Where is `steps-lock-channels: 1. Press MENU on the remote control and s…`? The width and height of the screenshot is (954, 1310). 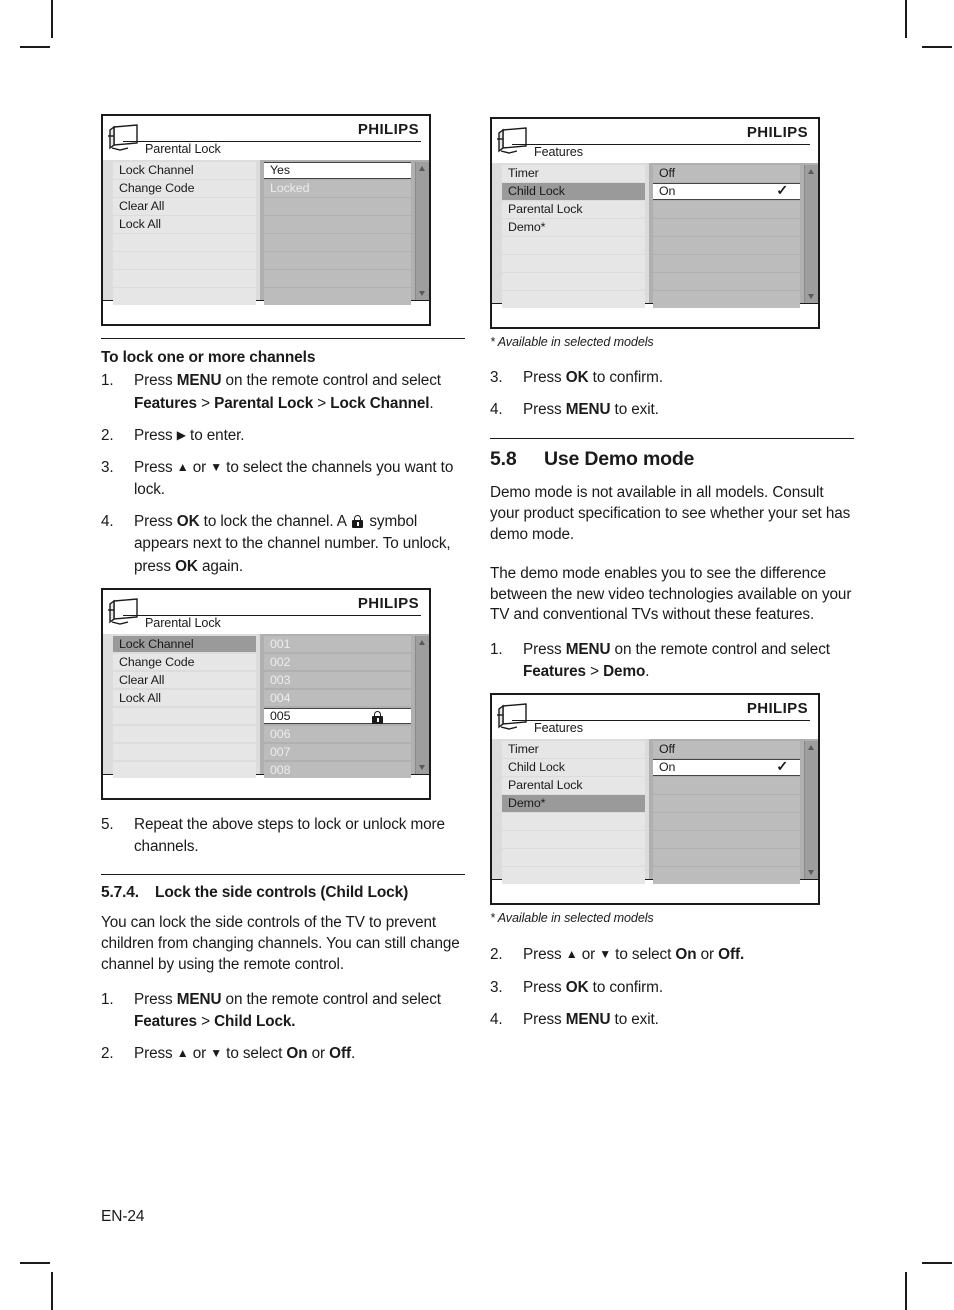
steps-lock-channels: 1. Press MENU on the remote control and s… is located at coordinates (283, 473).